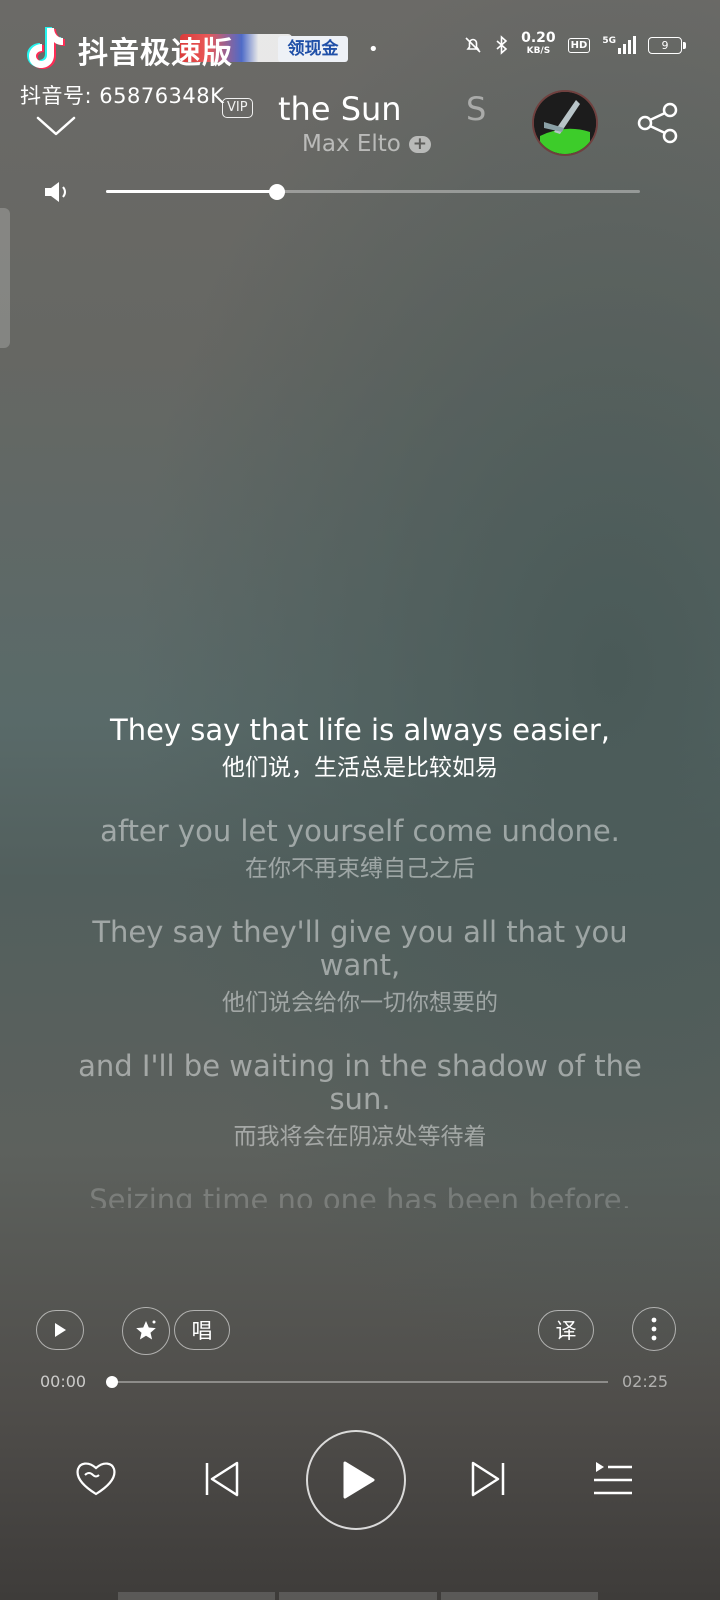 Image resolution: width=720 pixels, height=1600 pixels. I want to click on chevron-down-icon, so click(56, 125).